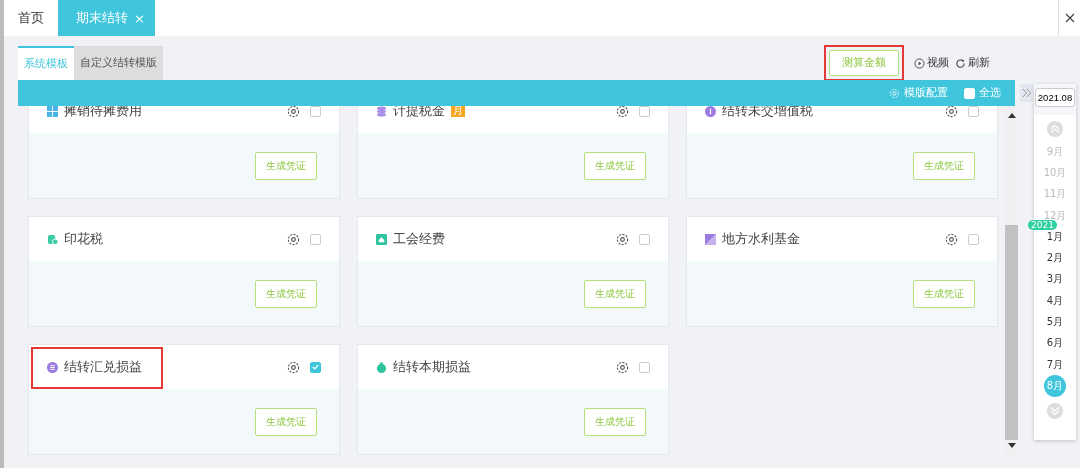 The width and height of the screenshot is (1080, 468). What do you see at coordinates (1055, 410) in the screenshot?
I see `down-chevron-icon` at bounding box center [1055, 410].